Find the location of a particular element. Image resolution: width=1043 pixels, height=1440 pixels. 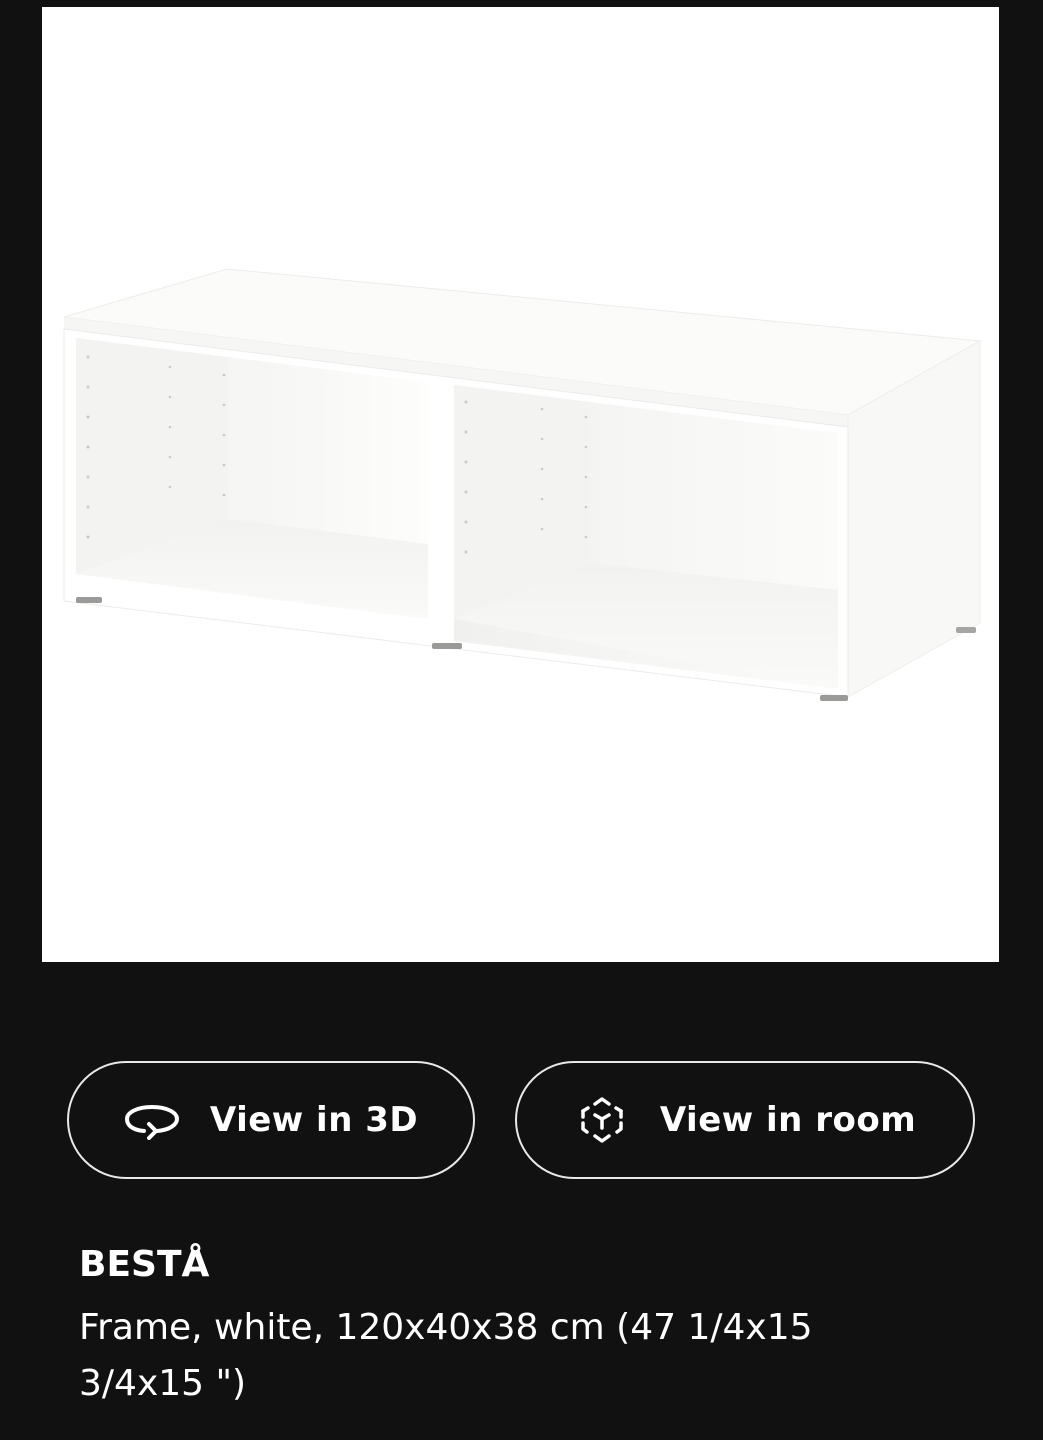

view-in-room-label: View in room is located at coordinates (788, 1120).